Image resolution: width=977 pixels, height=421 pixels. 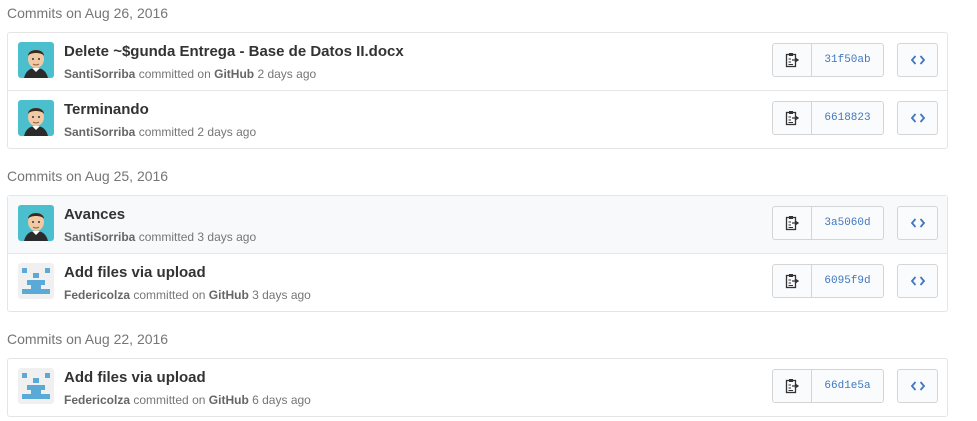 What do you see at coordinates (847, 281) in the screenshot?
I see `commit-sha-link: 6095f9d` at bounding box center [847, 281].